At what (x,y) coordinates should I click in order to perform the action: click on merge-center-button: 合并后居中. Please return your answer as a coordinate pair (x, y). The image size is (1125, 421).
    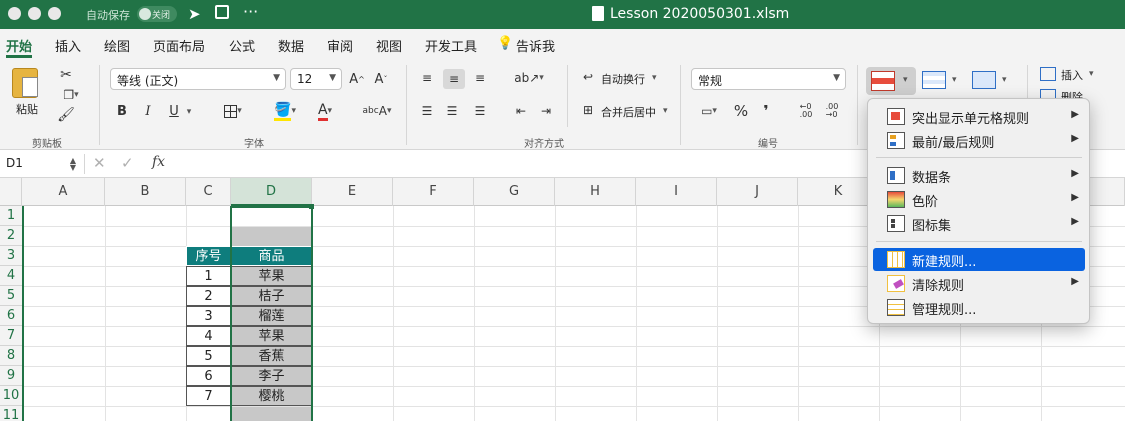
    Looking at the image, I should click on (628, 112).